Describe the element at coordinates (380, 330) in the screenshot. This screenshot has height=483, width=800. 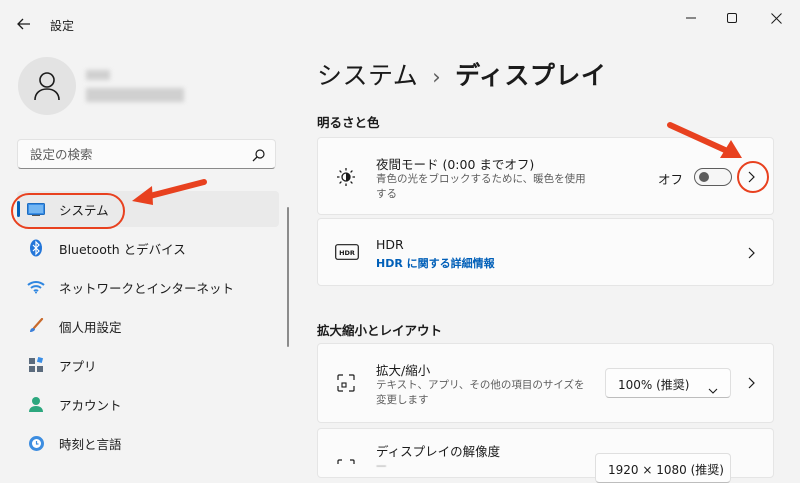
I see `section-title-scale-layout: 拡大縮小とレイアウト` at that location.